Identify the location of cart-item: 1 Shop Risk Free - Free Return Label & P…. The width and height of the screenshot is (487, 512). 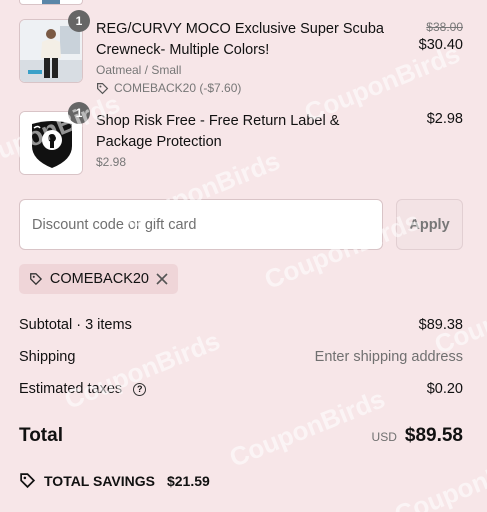
(241, 141).